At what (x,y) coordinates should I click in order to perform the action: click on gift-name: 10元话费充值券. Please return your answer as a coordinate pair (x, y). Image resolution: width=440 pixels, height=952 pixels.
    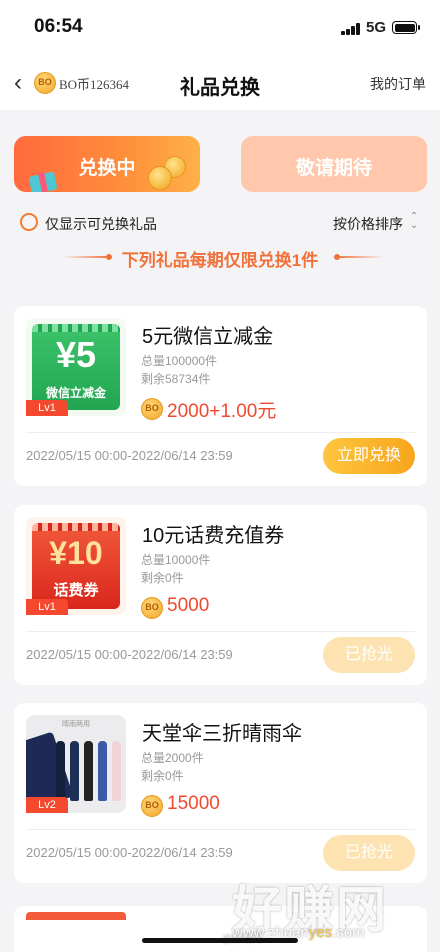
    Looking at the image, I should click on (213, 536).